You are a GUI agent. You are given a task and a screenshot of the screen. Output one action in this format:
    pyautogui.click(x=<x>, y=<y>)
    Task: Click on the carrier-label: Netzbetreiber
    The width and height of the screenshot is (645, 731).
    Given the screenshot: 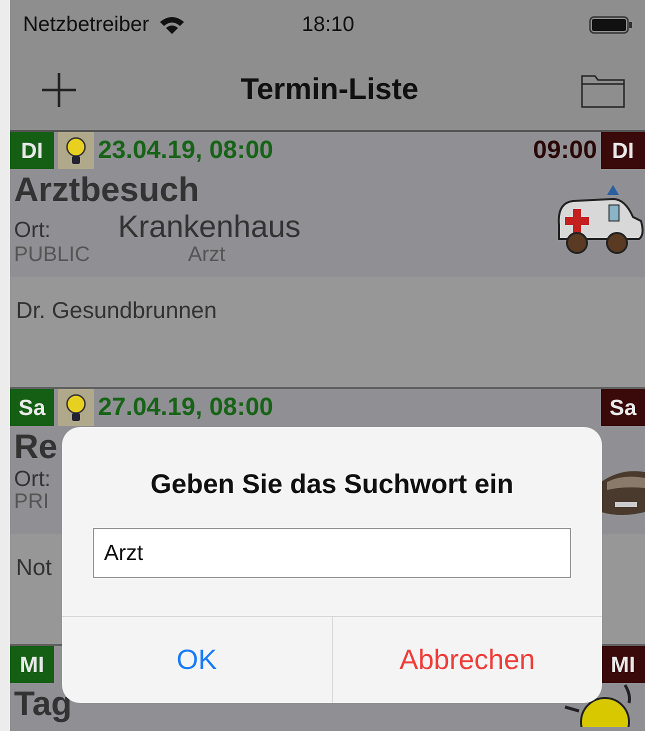 What is the action you would take?
    pyautogui.click(x=86, y=25)
    